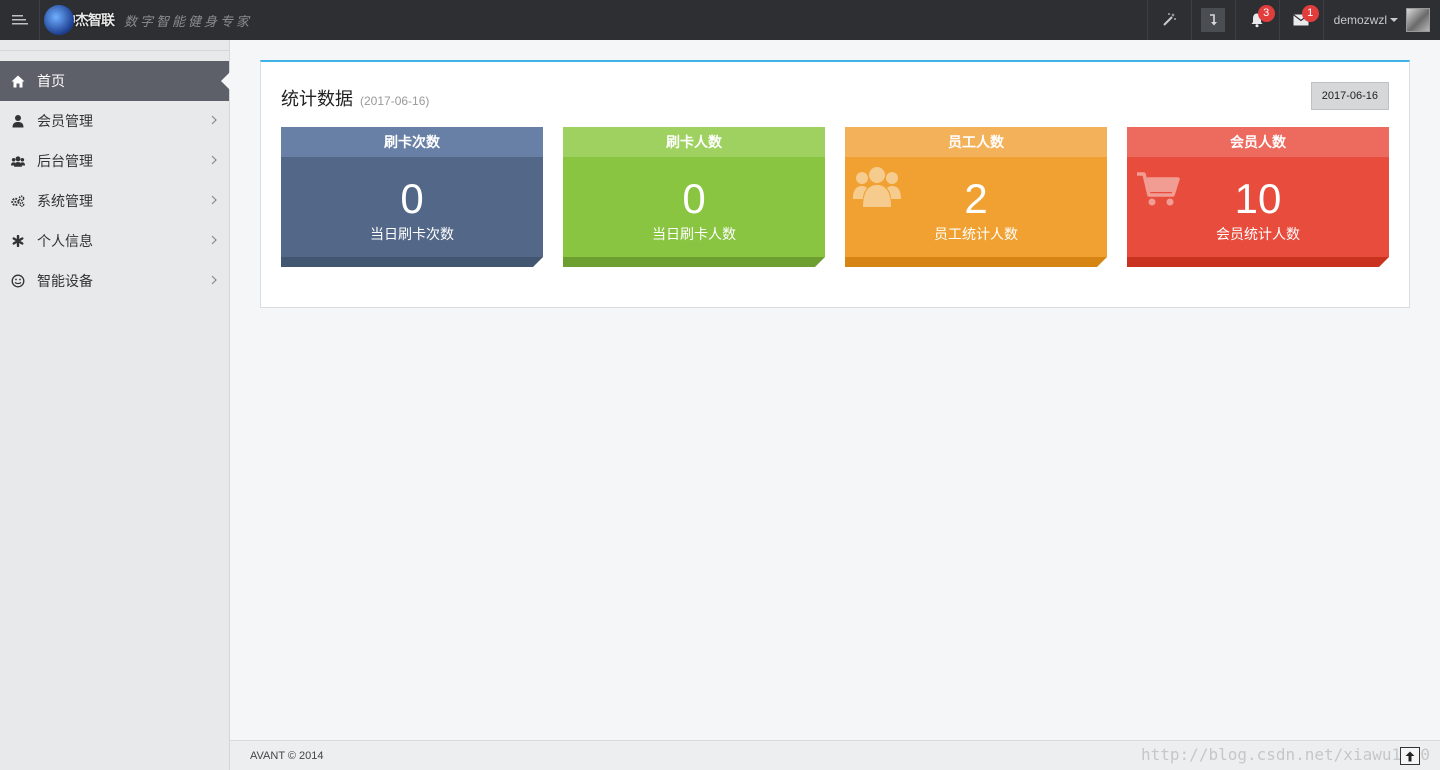  I want to click on footer-copyright: AVANT © 2014, so click(287, 756).